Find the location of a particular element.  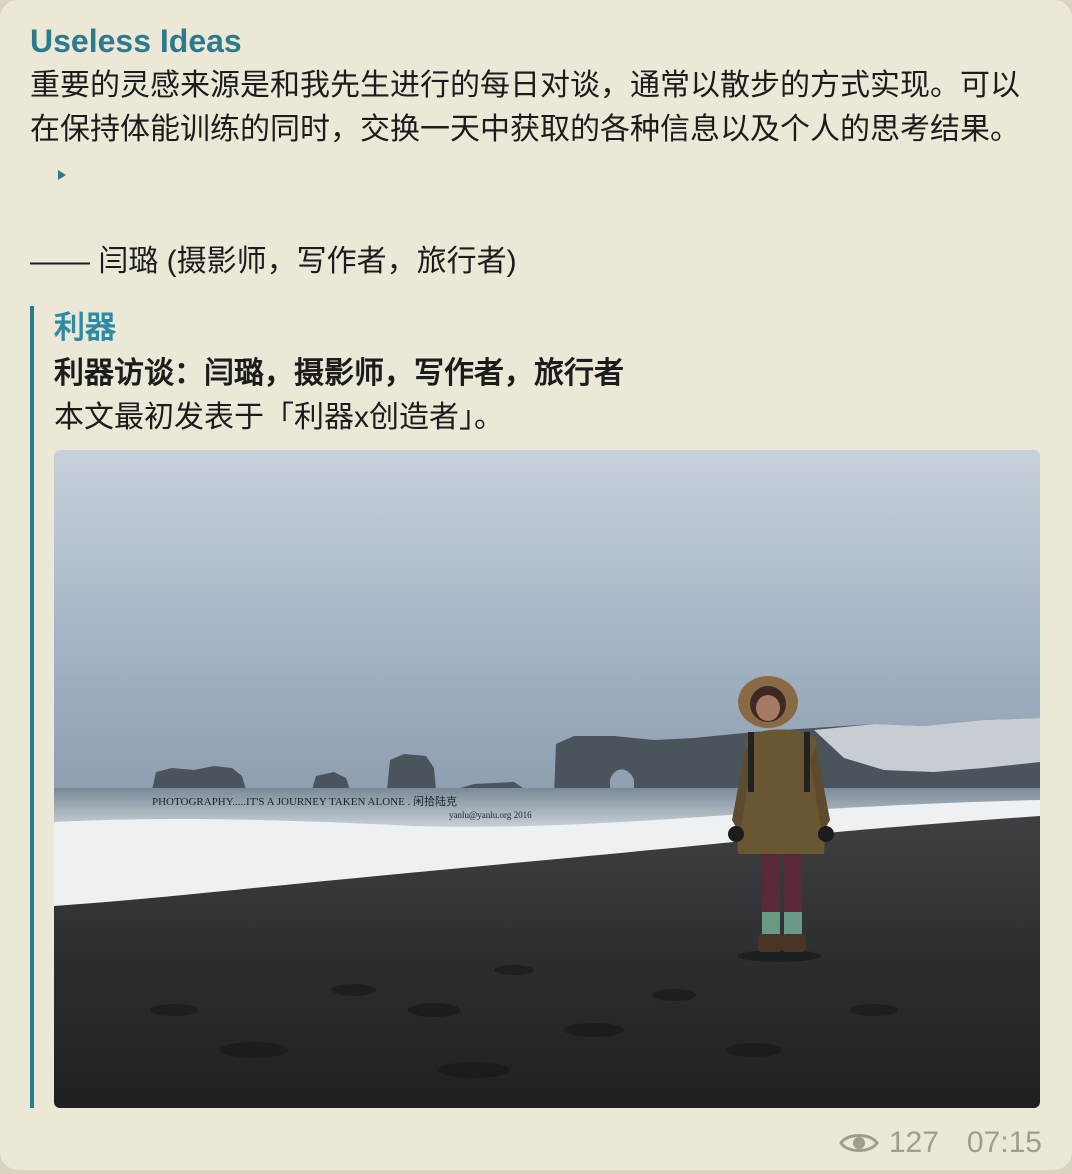

view-count: 127 is located at coordinates (913, 1142).